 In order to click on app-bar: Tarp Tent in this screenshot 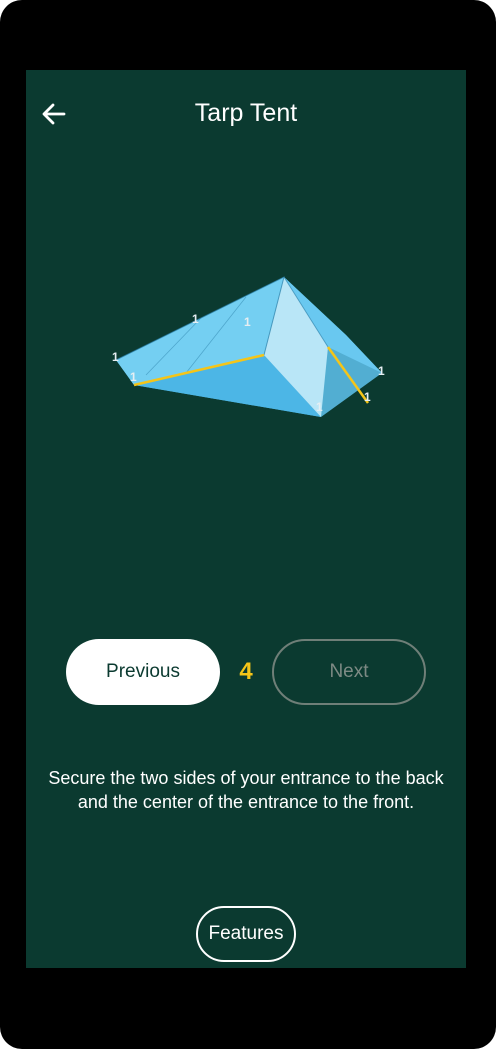, I will do `click(246, 113)`.